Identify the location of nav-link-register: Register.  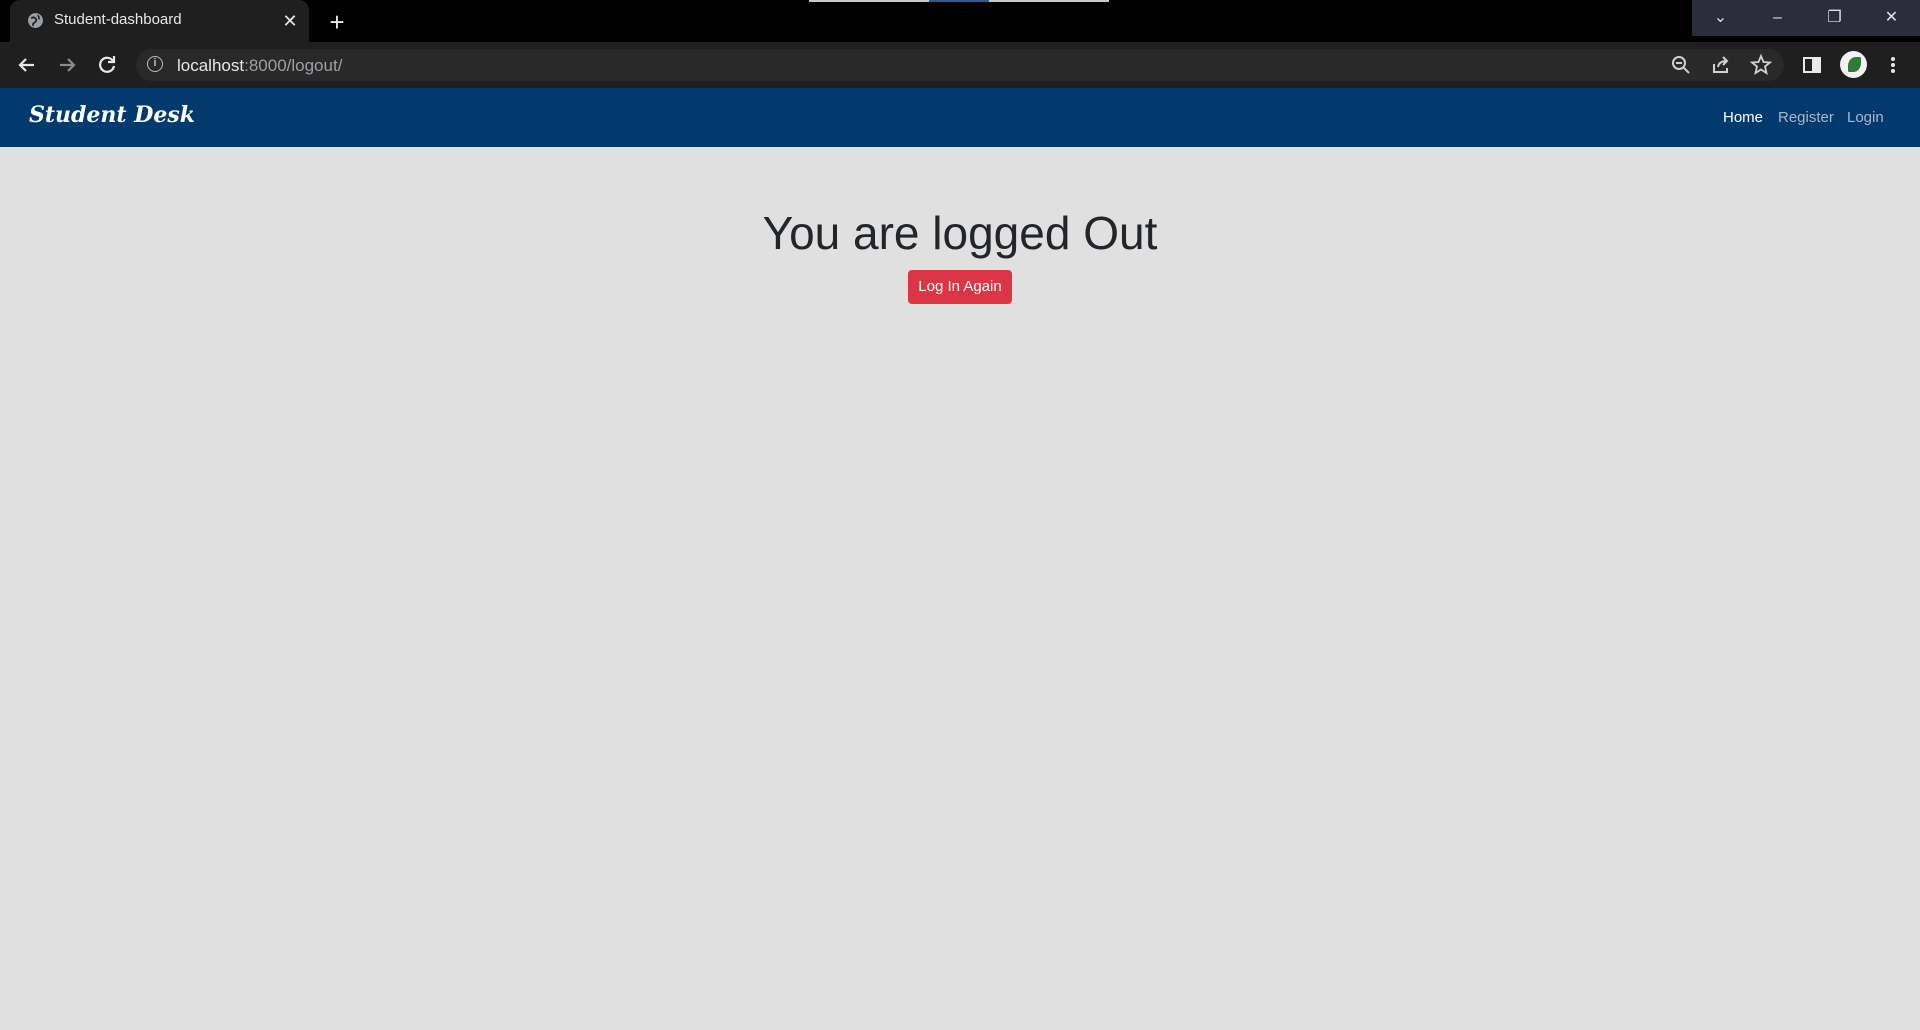
(1806, 117).